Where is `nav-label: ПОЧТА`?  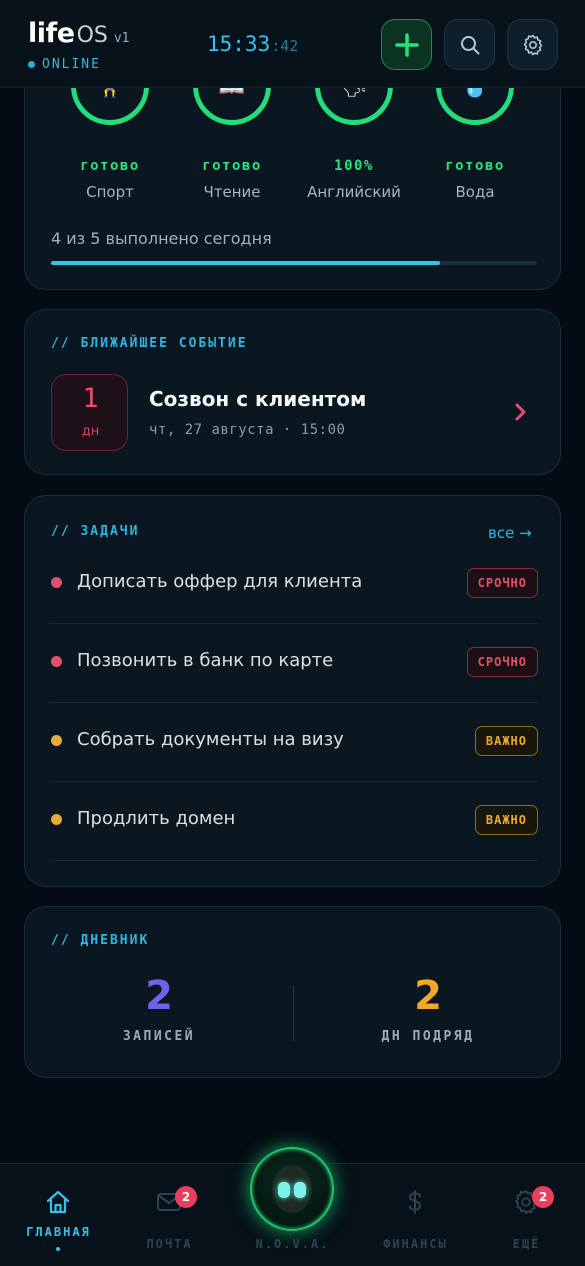
nav-label: ПОЧТА is located at coordinates (169, 1244).